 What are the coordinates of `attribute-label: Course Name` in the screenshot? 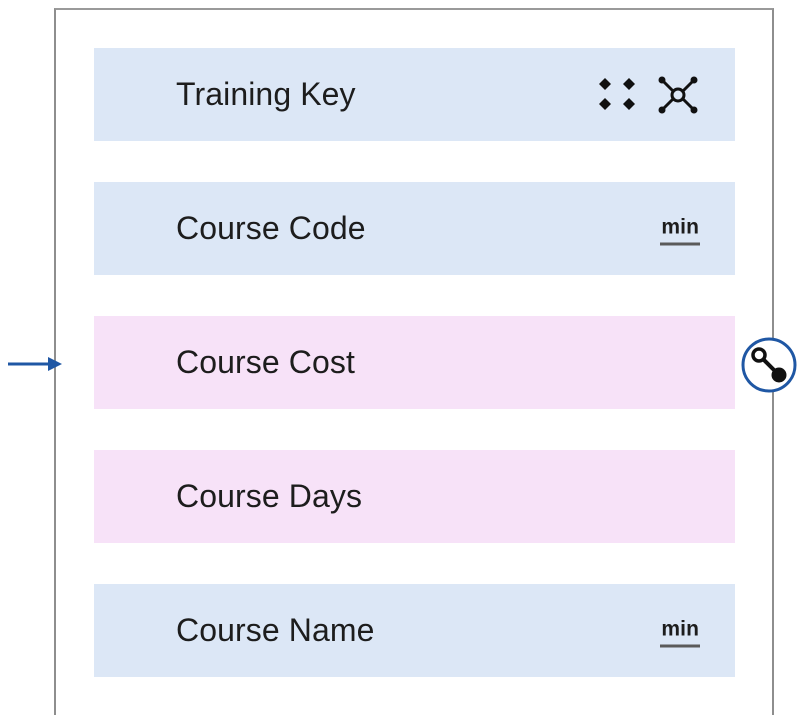 It's located at (275, 630).